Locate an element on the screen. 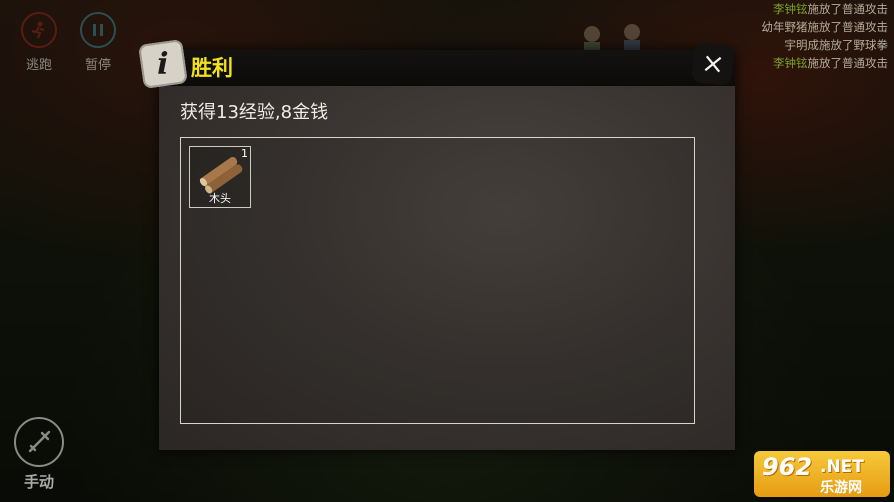 Image resolution: width=894 pixels, height=502 pixels. close-button is located at coordinates (713, 64).